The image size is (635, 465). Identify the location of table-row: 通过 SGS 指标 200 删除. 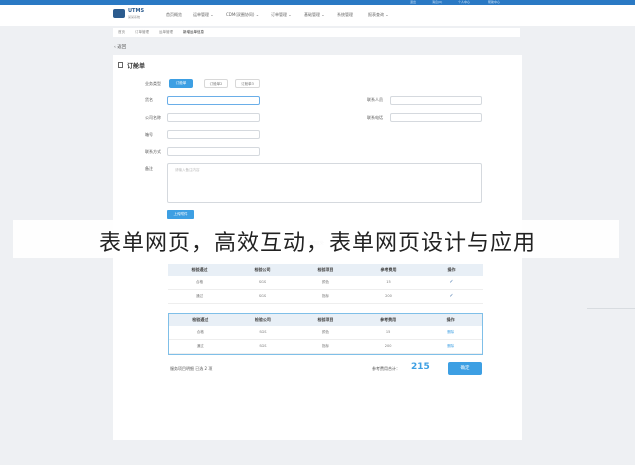
(325, 347).